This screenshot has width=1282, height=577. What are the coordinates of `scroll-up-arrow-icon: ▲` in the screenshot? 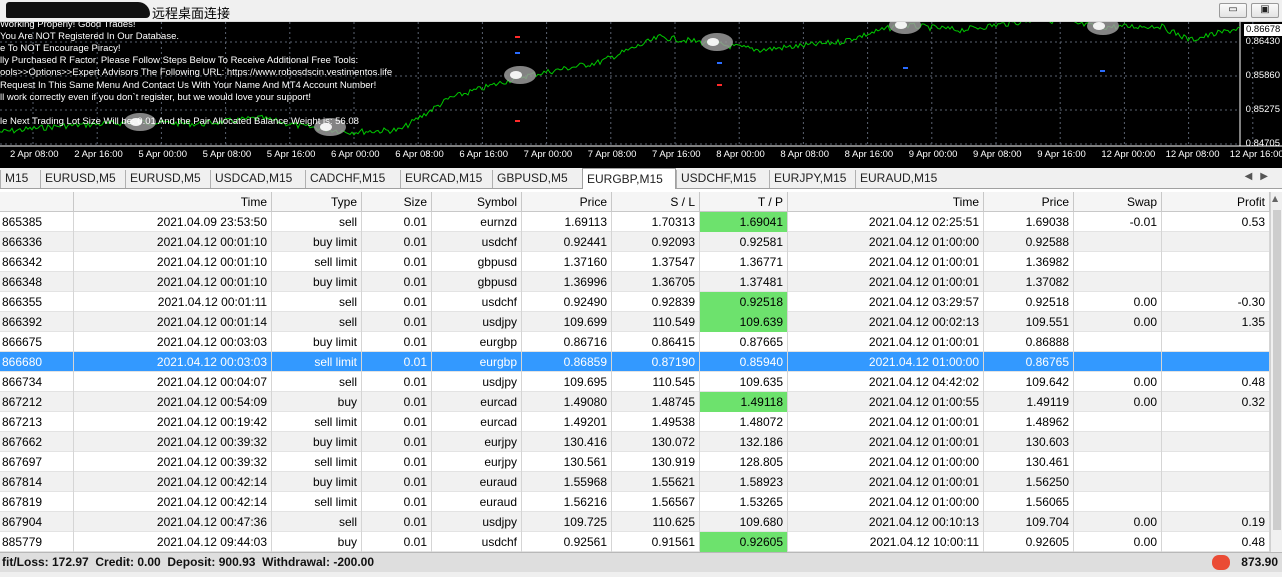 It's located at (1275, 198).